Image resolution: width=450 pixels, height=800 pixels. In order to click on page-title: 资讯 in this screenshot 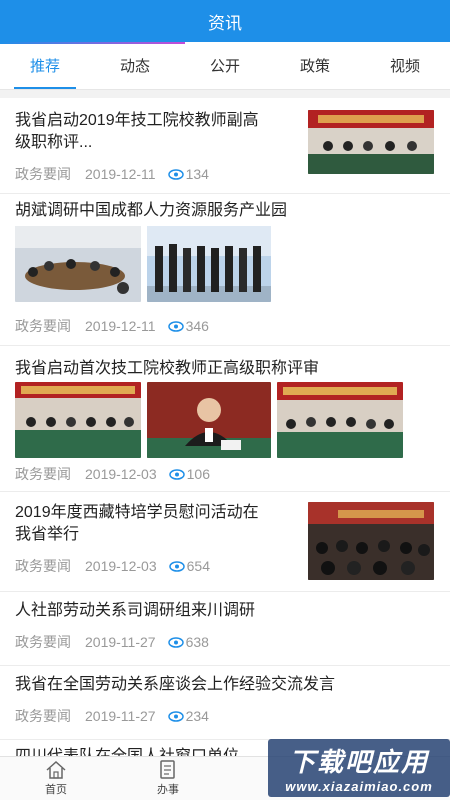, I will do `click(225, 23)`.